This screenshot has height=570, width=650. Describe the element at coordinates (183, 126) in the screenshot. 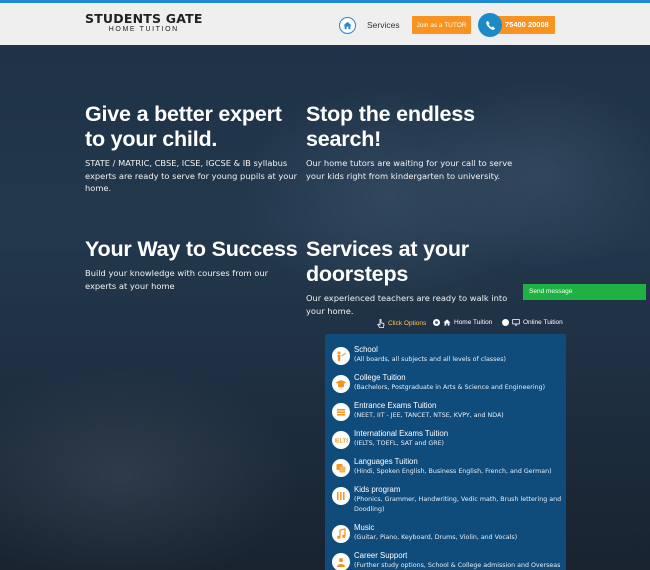

I see `hero-title-expert: Give a better expert to your child.` at that location.